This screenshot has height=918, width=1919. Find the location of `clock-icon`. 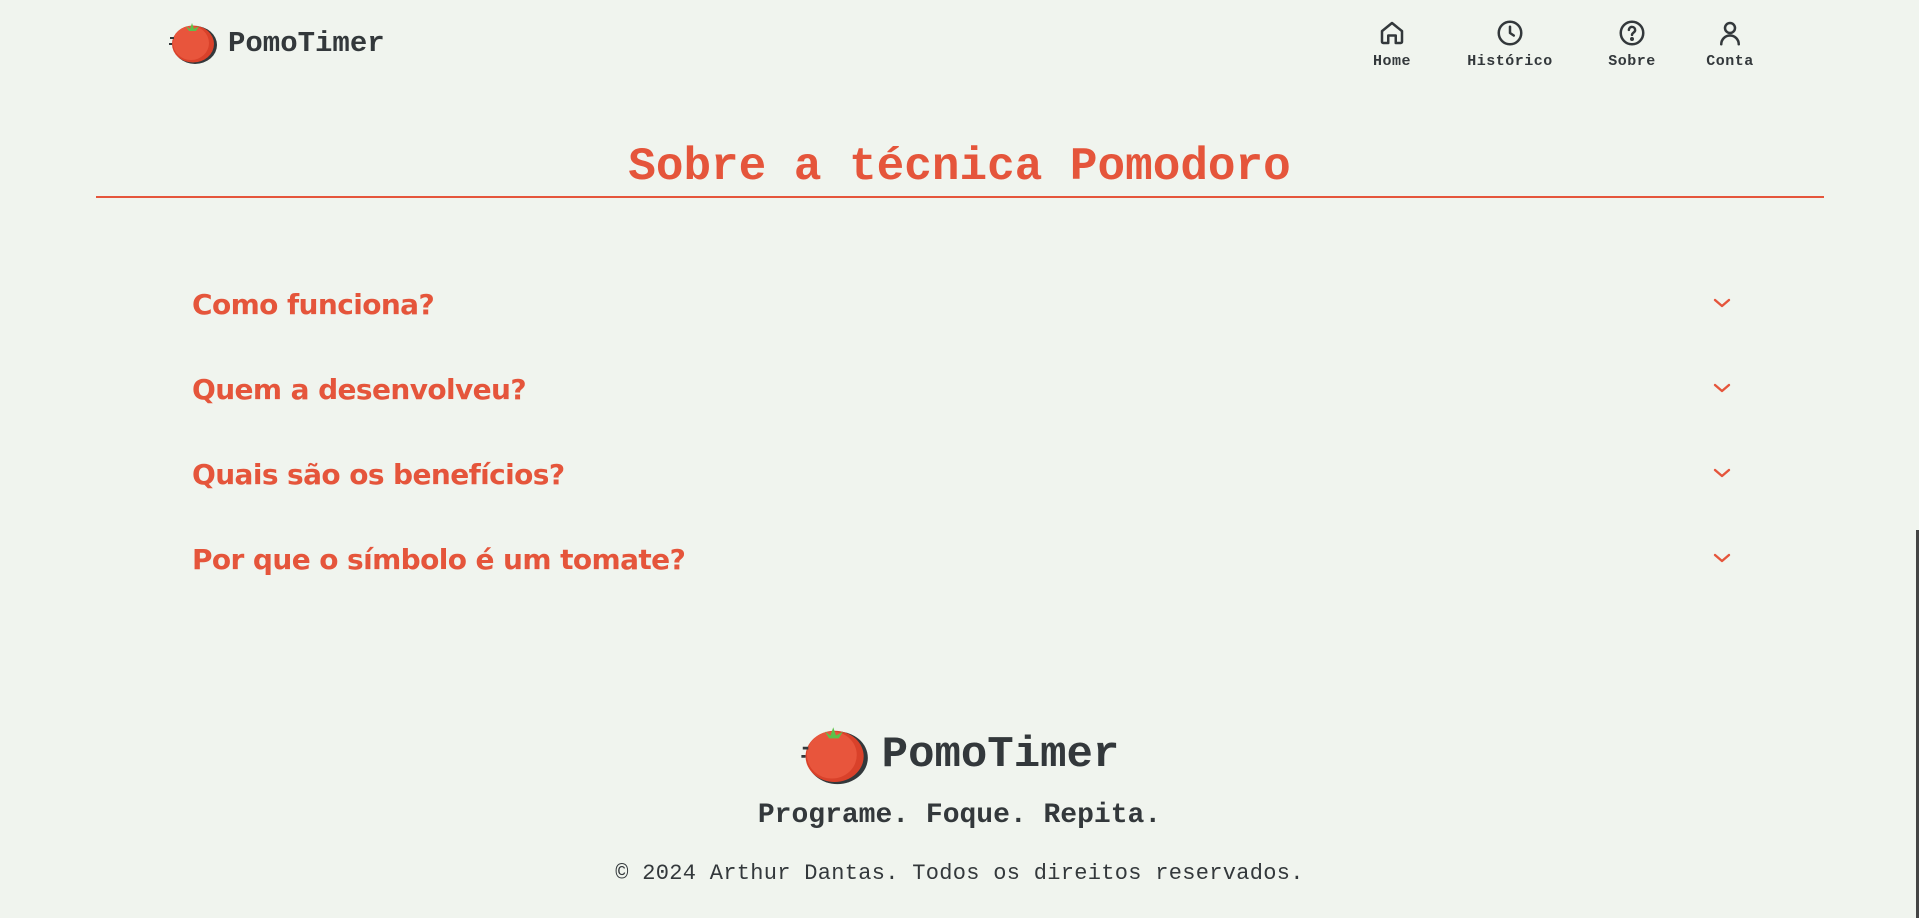

clock-icon is located at coordinates (1510, 33).